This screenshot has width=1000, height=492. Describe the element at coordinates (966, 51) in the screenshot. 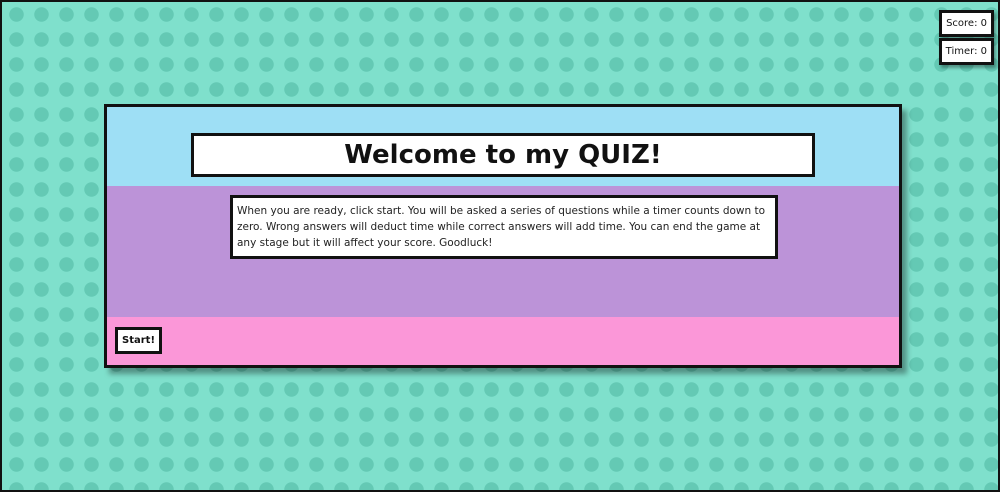

I see `timer-display: Timer: 0` at that location.